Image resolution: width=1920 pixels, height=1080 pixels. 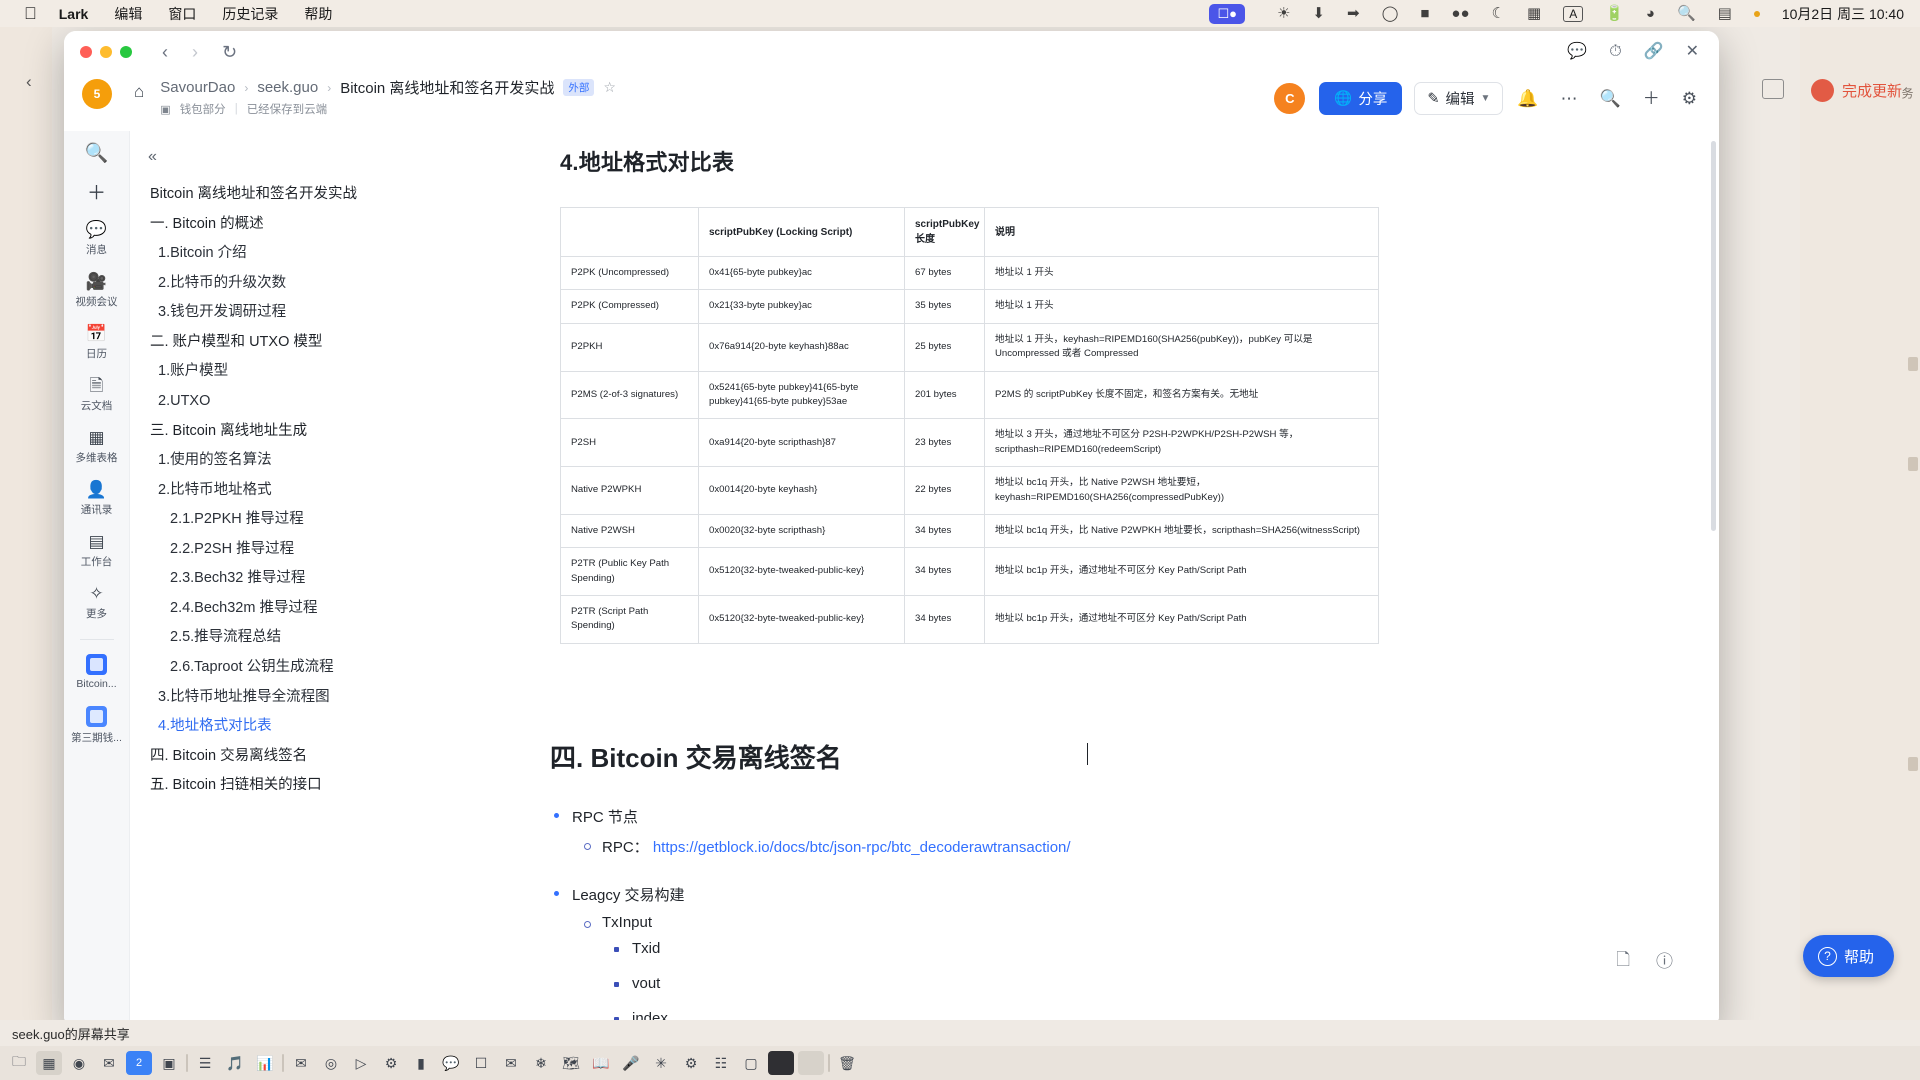 I want to click on outline-item-14: 2.4.Bech32m 推导过程, so click(x=292, y=609).